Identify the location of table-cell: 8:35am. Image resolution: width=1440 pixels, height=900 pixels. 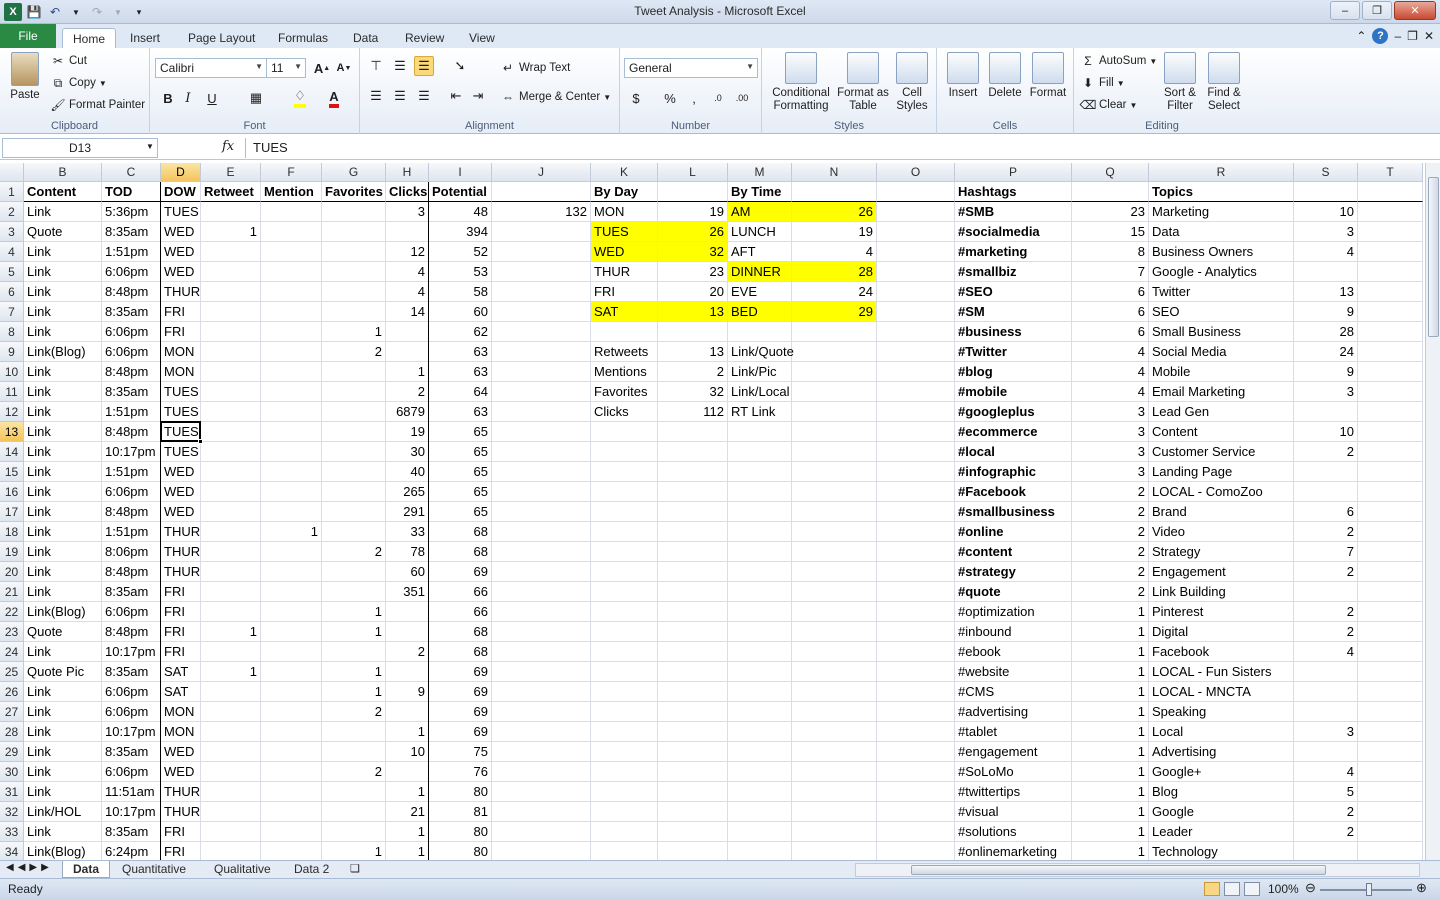
(131, 752).